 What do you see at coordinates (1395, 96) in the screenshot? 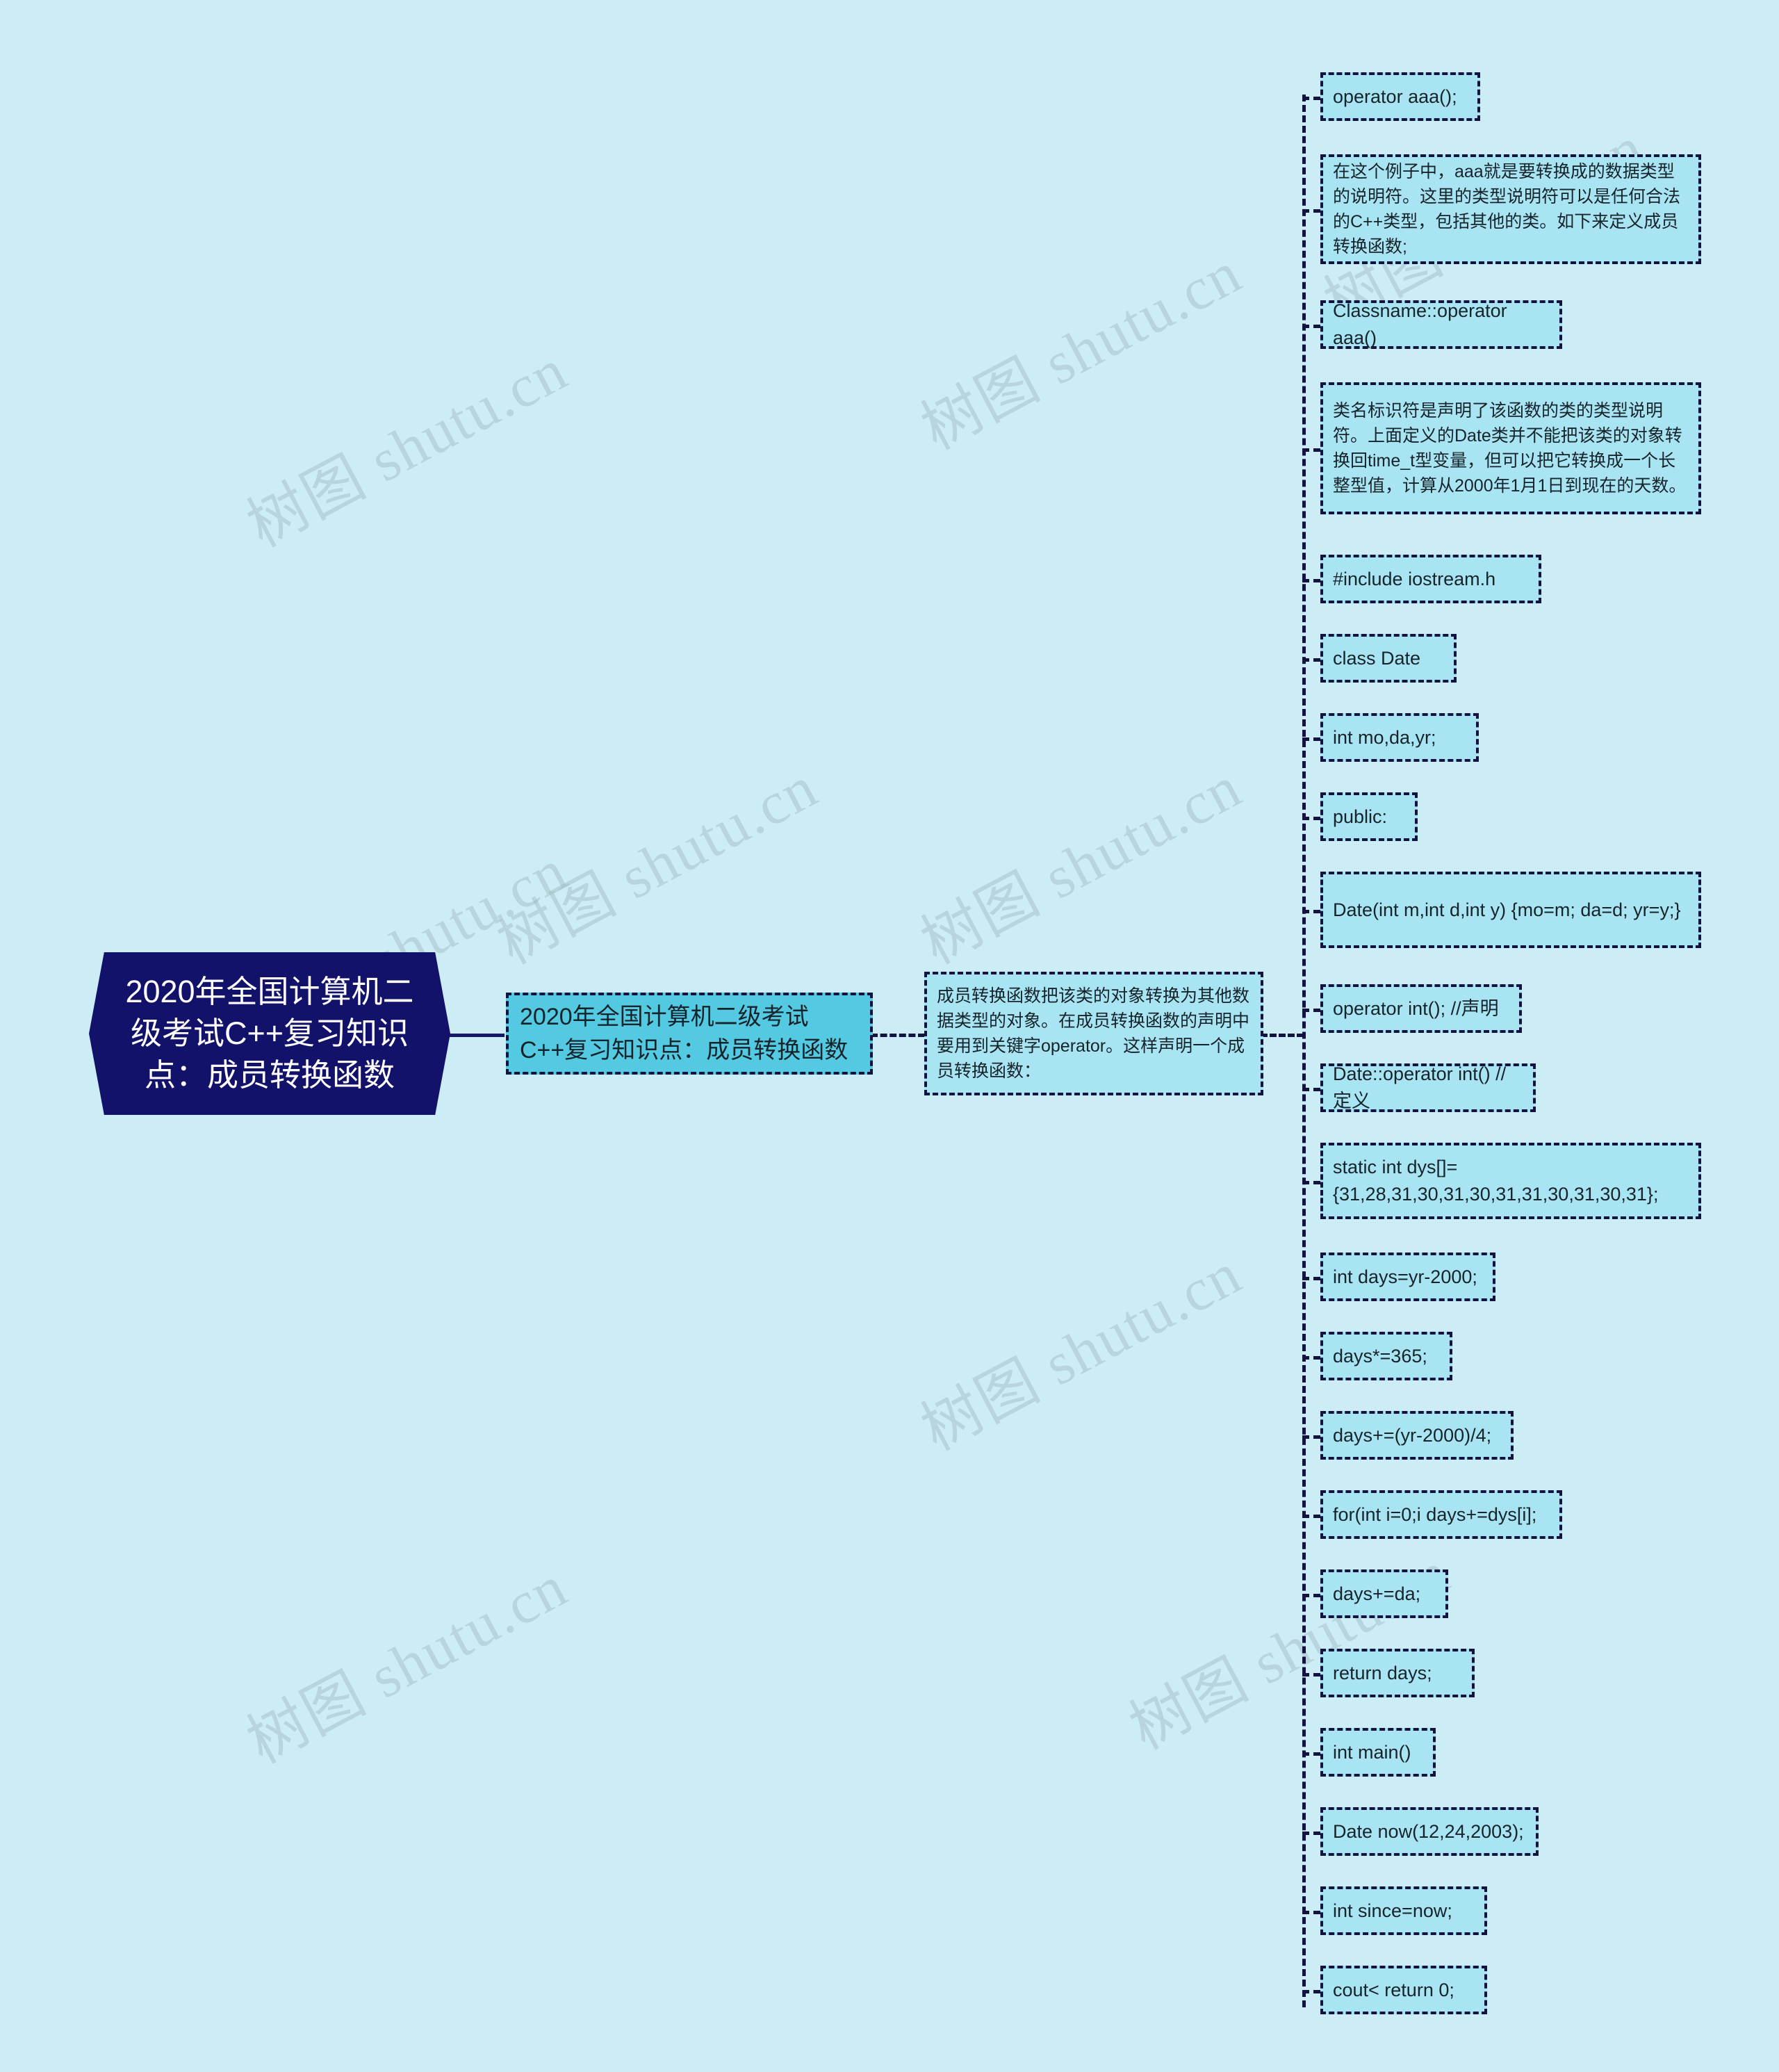
I see `branch-node-label: operator aaa();` at bounding box center [1395, 96].